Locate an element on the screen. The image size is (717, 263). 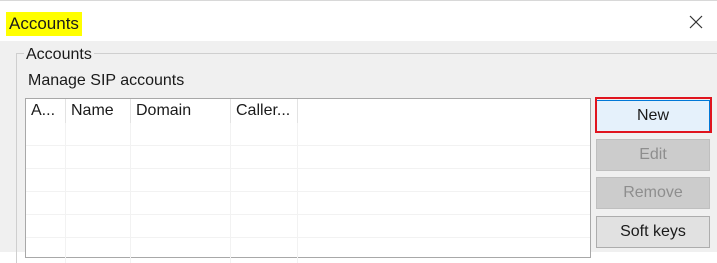
window-title: Accounts is located at coordinates (44, 24).